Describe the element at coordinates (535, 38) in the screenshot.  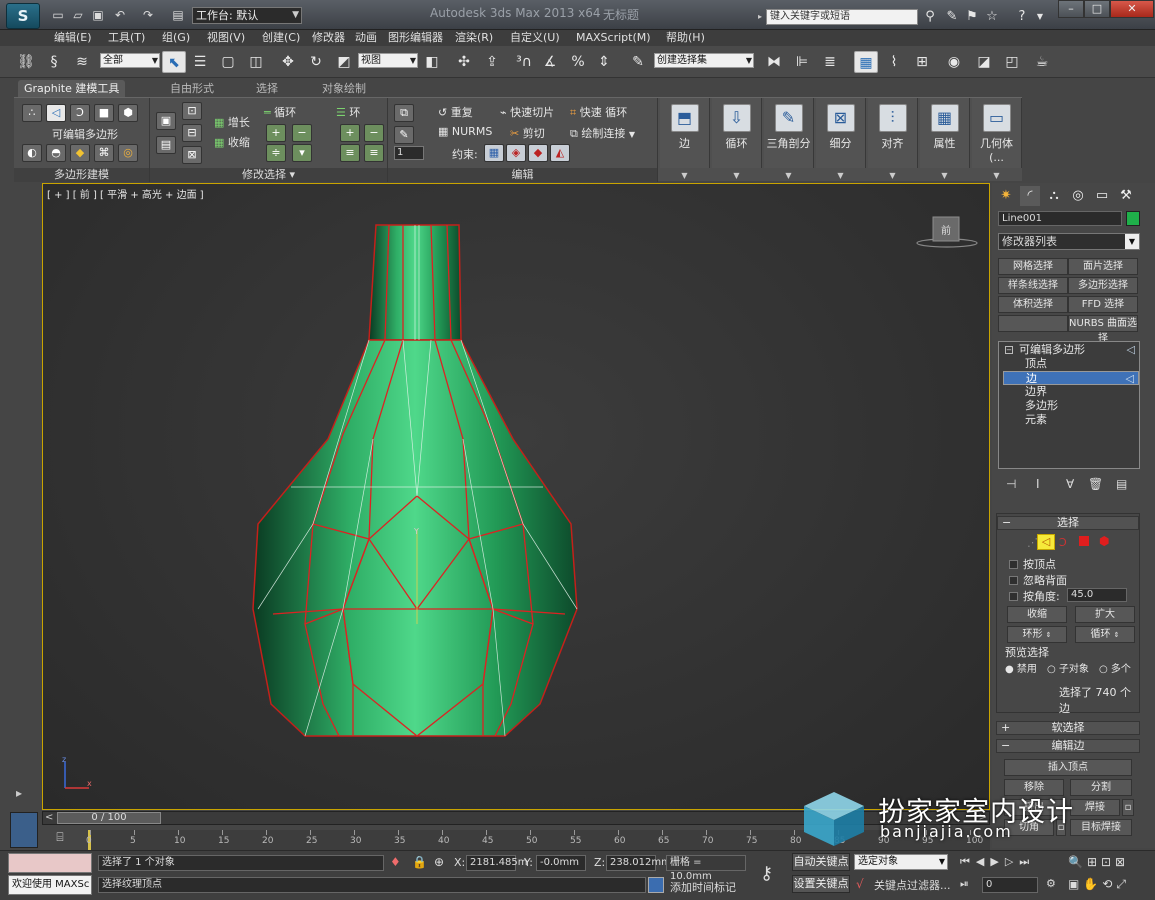
I see `menu-customize: 自定义(U)` at that location.